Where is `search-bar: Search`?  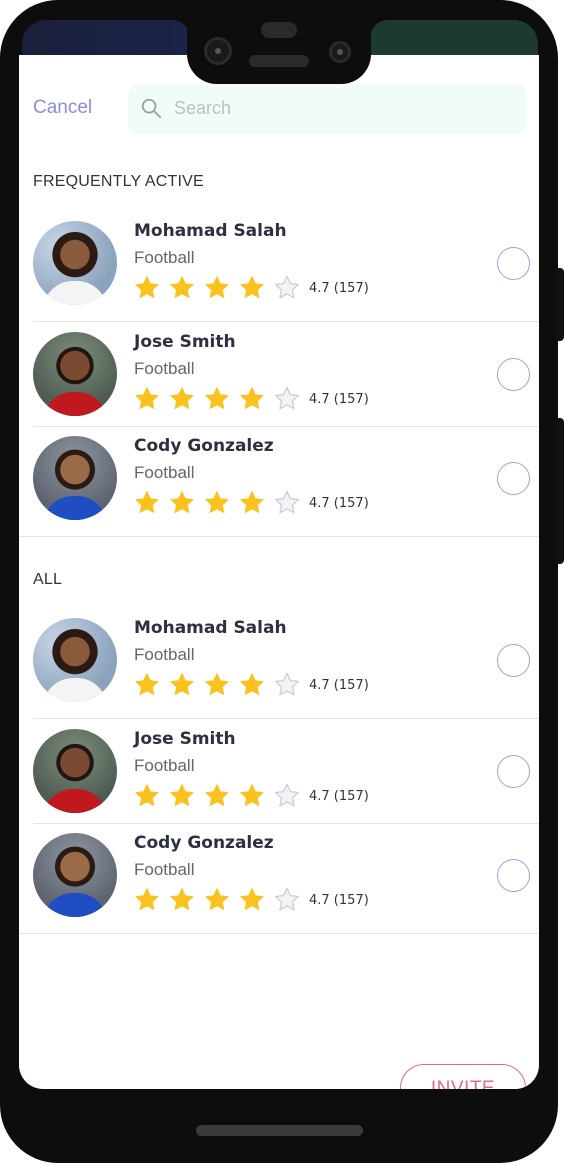 search-bar: Search is located at coordinates (327, 109).